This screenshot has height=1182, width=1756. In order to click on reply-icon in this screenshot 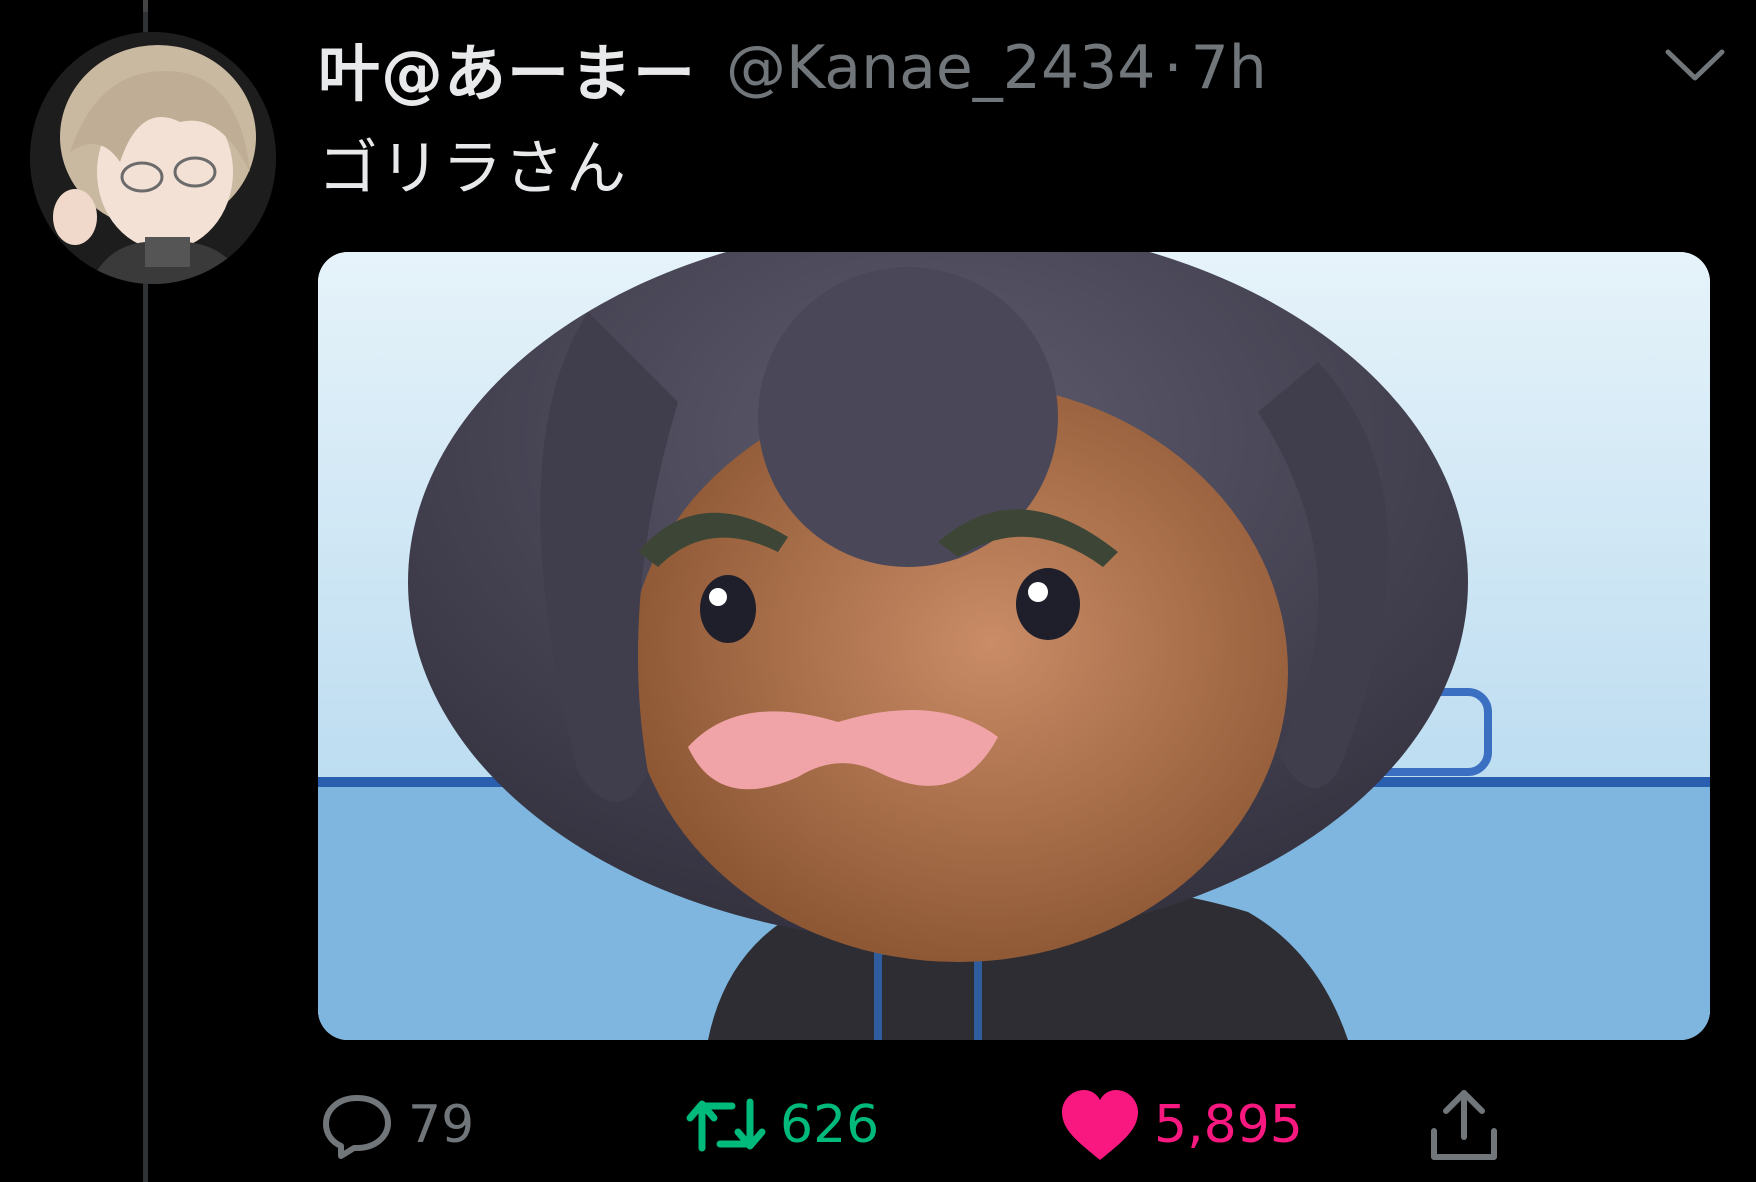, I will do `click(357, 1127)`.